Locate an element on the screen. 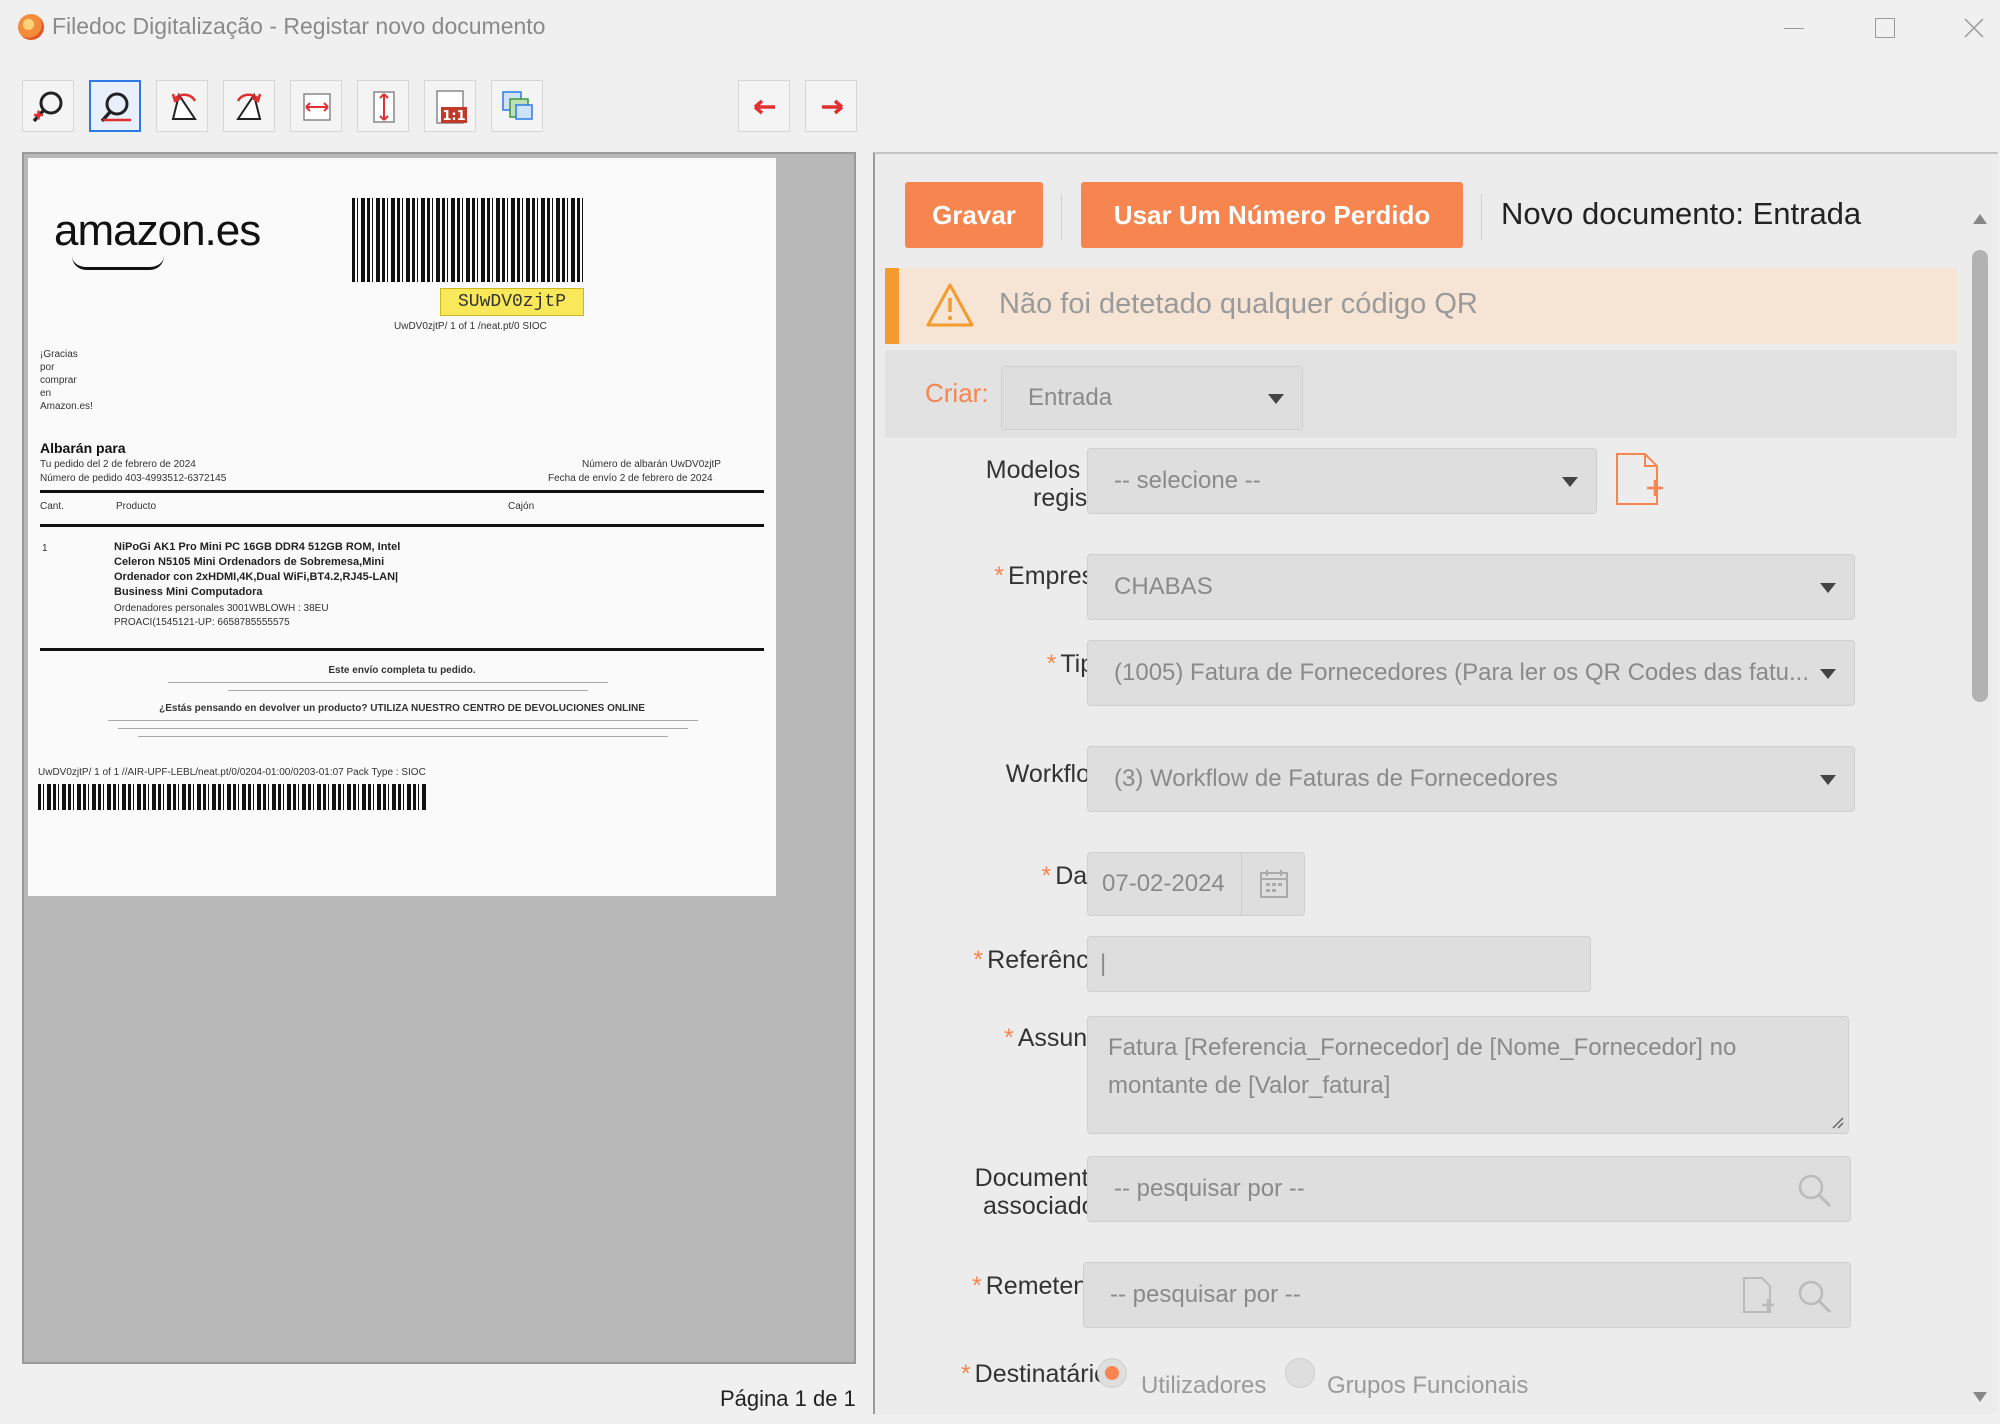 This screenshot has width=2000, height=1424. close-button is located at coordinates (1974, 28).